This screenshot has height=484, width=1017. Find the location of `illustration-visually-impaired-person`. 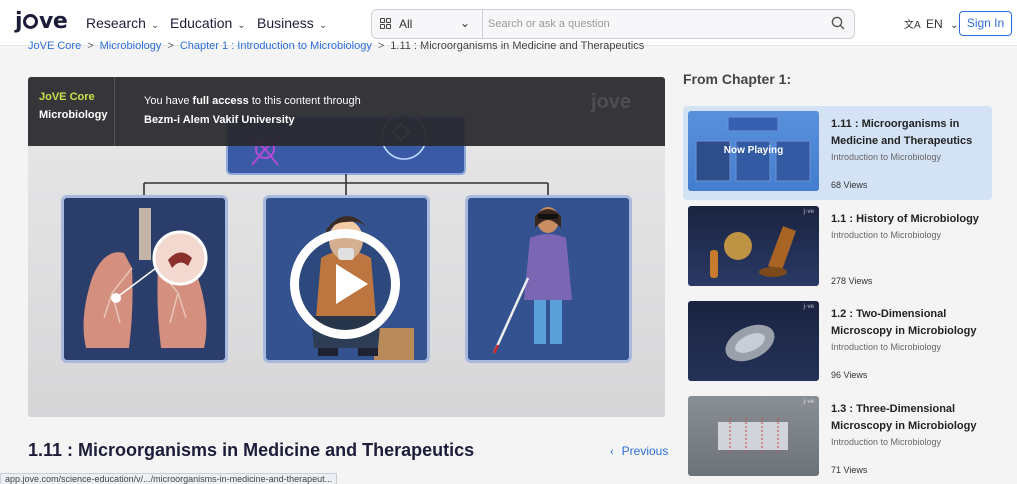

illustration-visually-impaired-person is located at coordinates (548, 279).